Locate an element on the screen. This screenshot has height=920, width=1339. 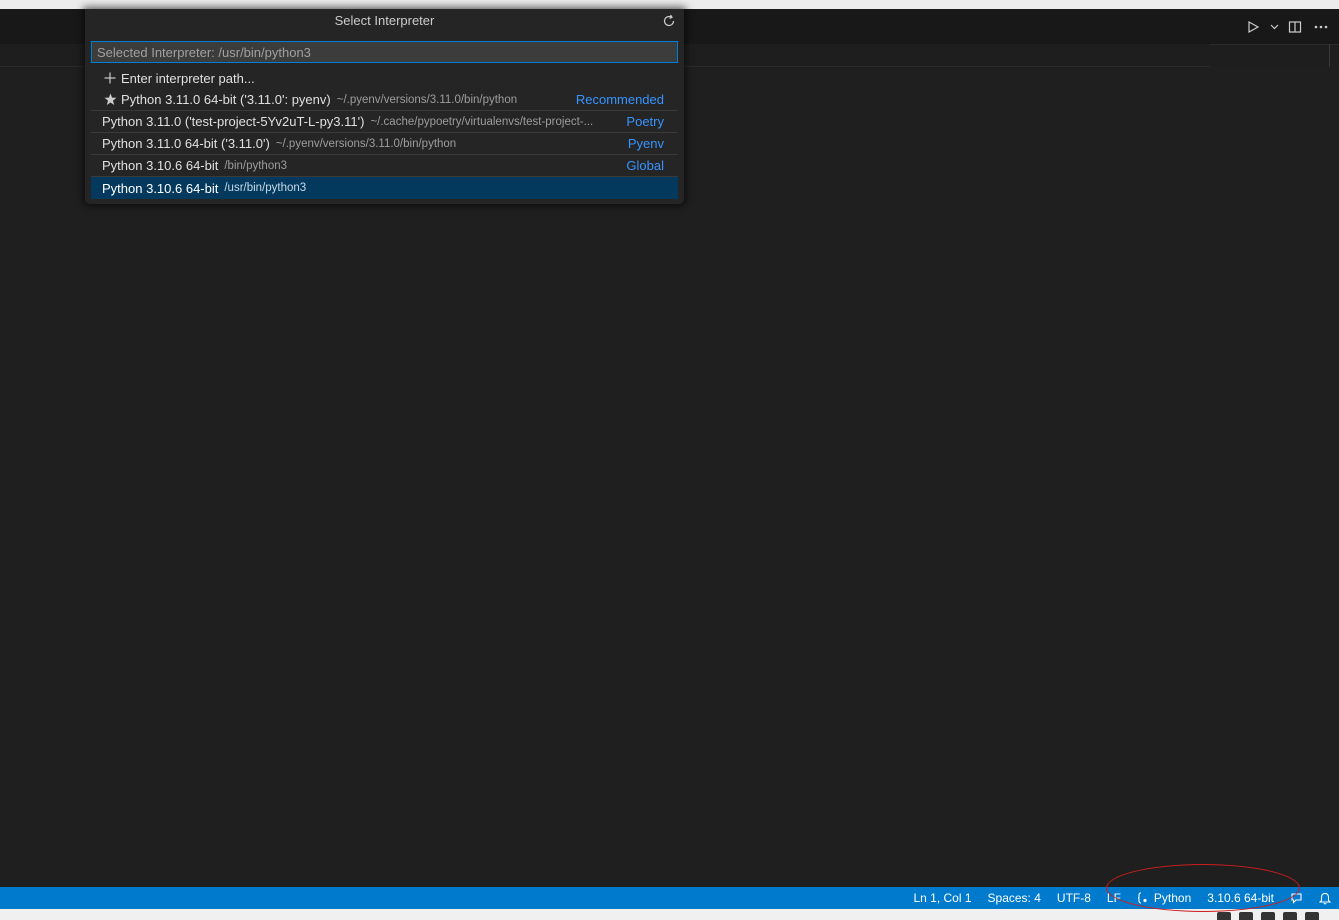
more-actions-button is located at coordinates (1321, 27).